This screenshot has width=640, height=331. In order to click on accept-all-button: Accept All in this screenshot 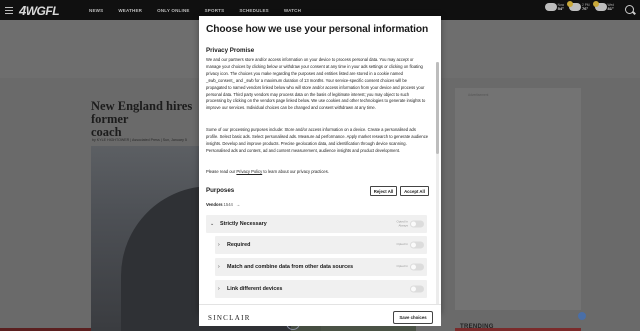, I will do `click(414, 191)`.